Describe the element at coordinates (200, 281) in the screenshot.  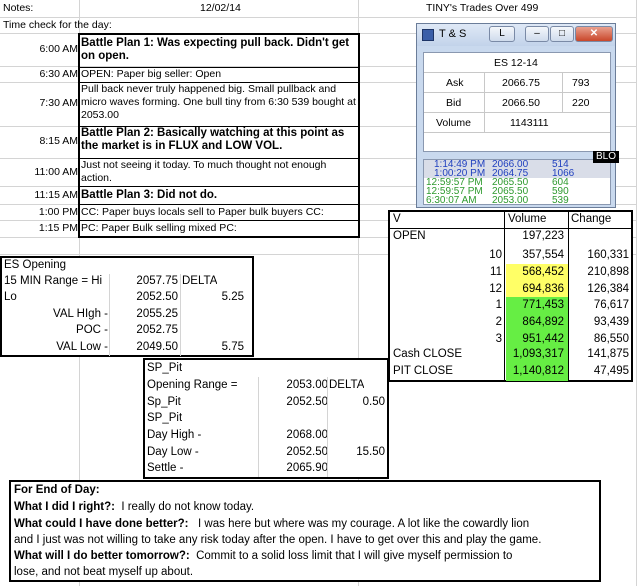
I see `delta-label: DELTA` at that location.